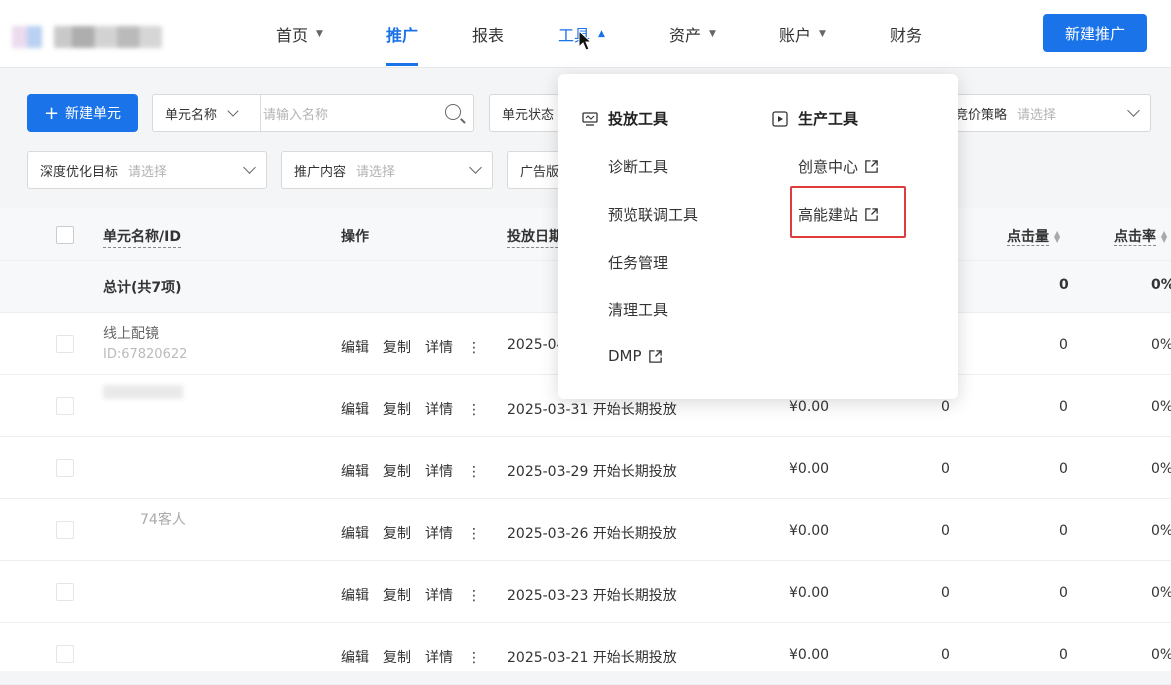 The image size is (1171, 685). Describe the element at coordinates (638, 262) in the screenshot. I see `menu-item-task-management: 任务管理` at that location.